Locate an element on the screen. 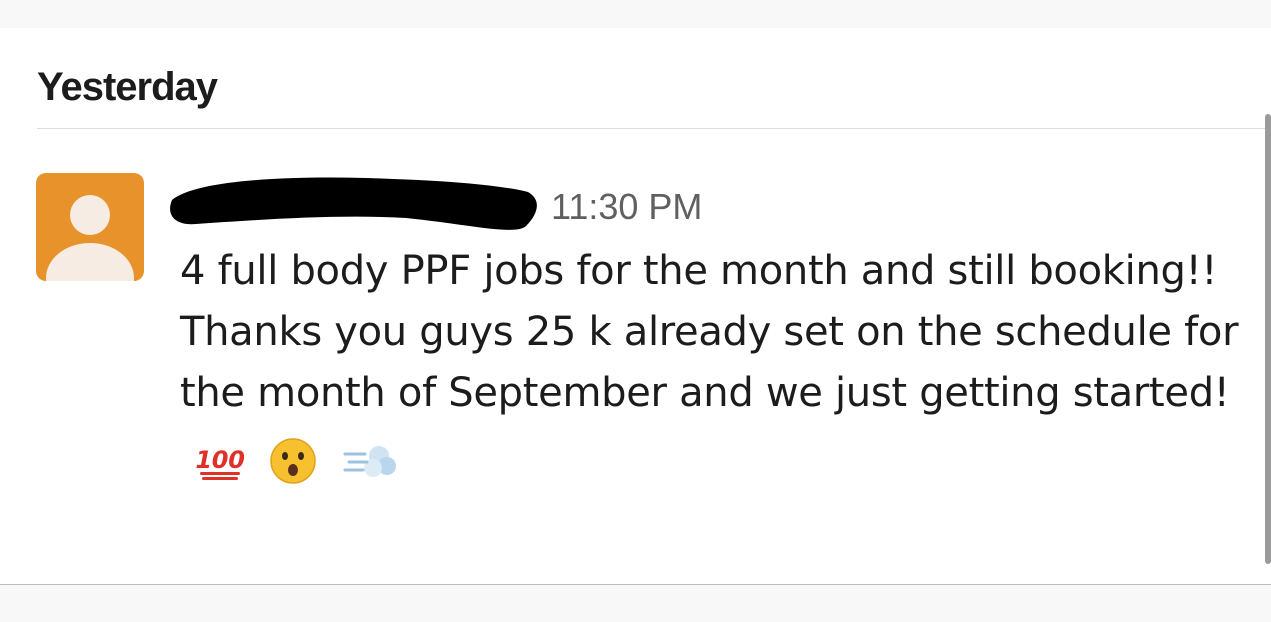  avatar-head-shape is located at coordinates (90, 215).